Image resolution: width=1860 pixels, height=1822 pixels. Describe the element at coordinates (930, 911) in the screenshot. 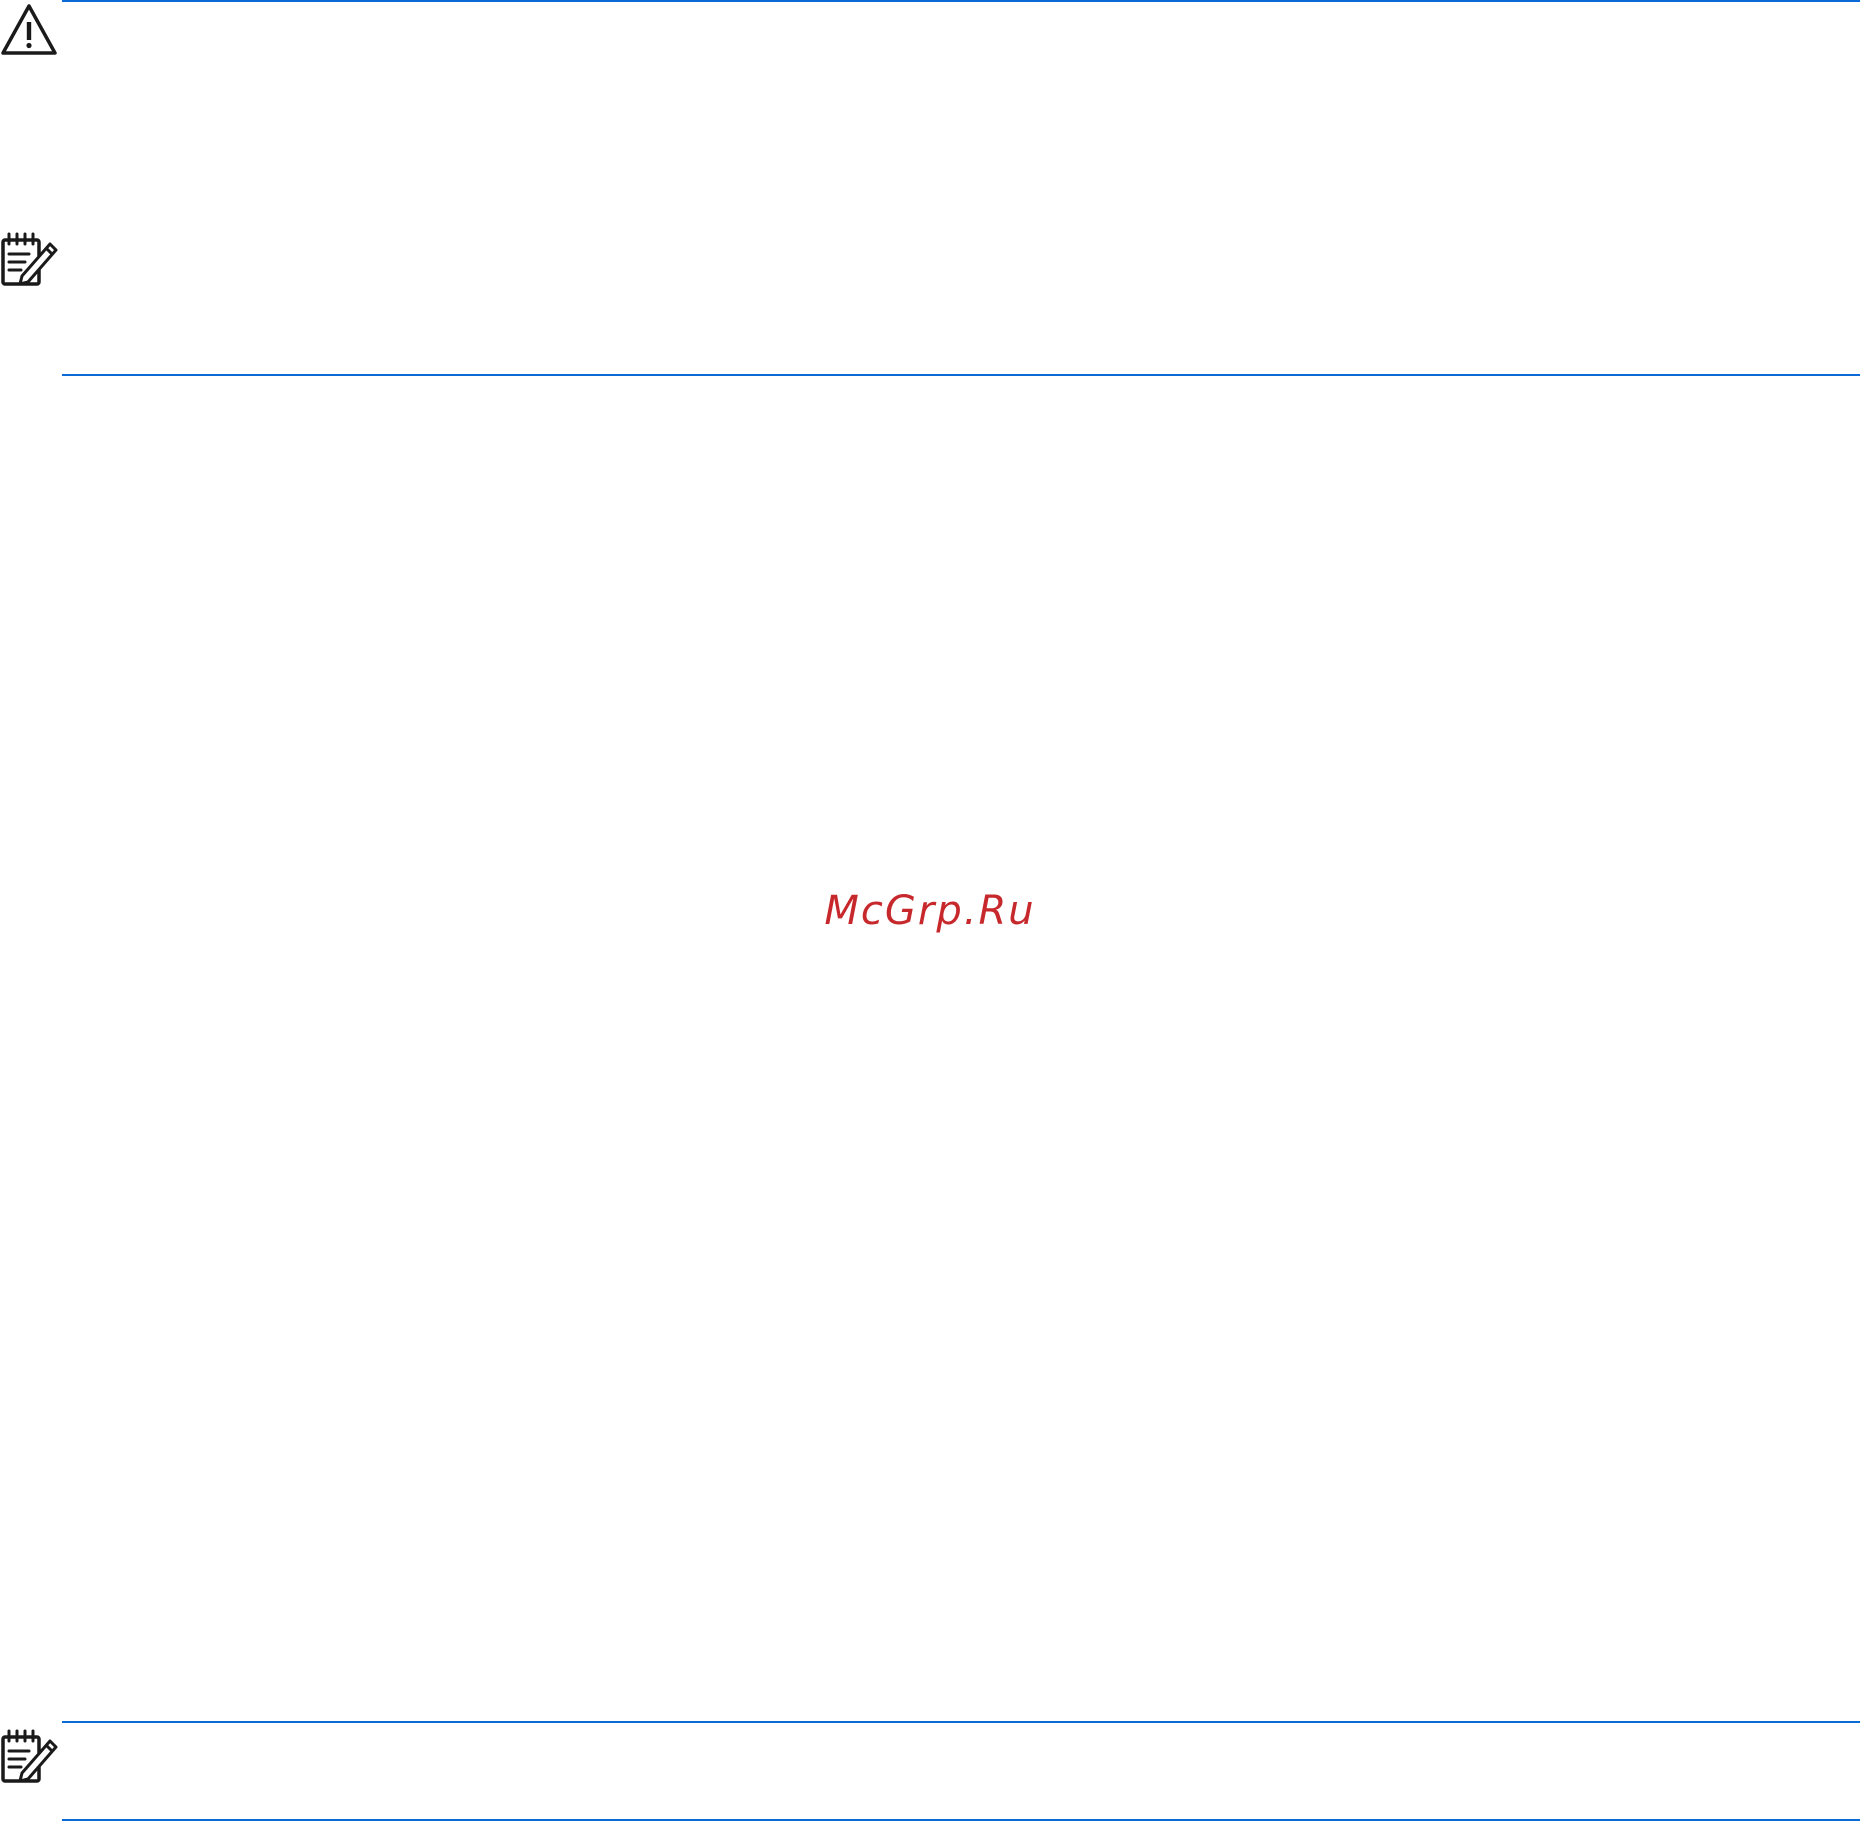

I see `watermark-text: McGrp.Ru` at that location.